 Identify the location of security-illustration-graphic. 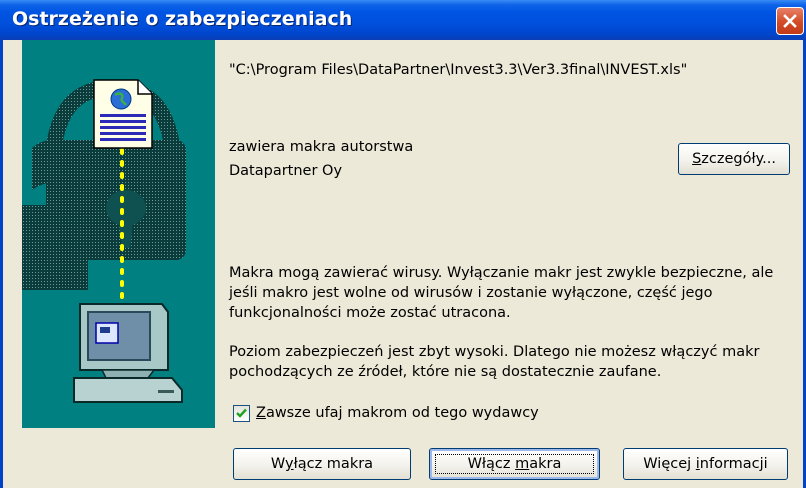
(104, 241).